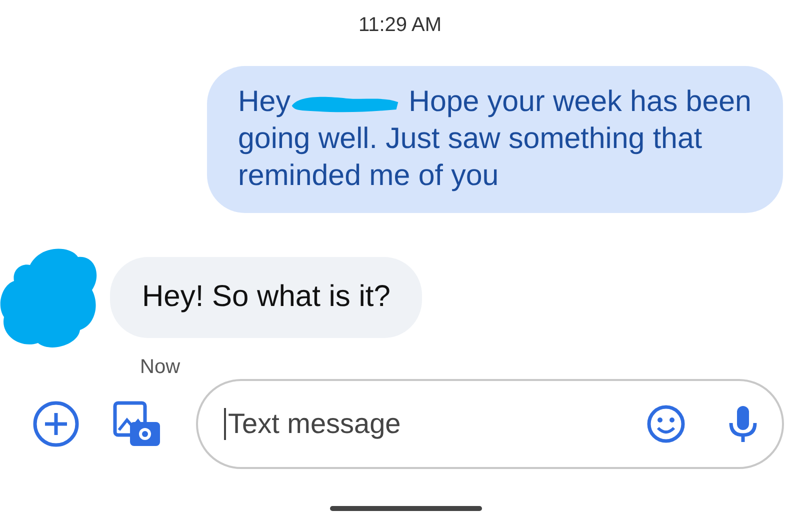  What do you see at coordinates (137, 424) in the screenshot?
I see `gallery-icon` at bounding box center [137, 424].